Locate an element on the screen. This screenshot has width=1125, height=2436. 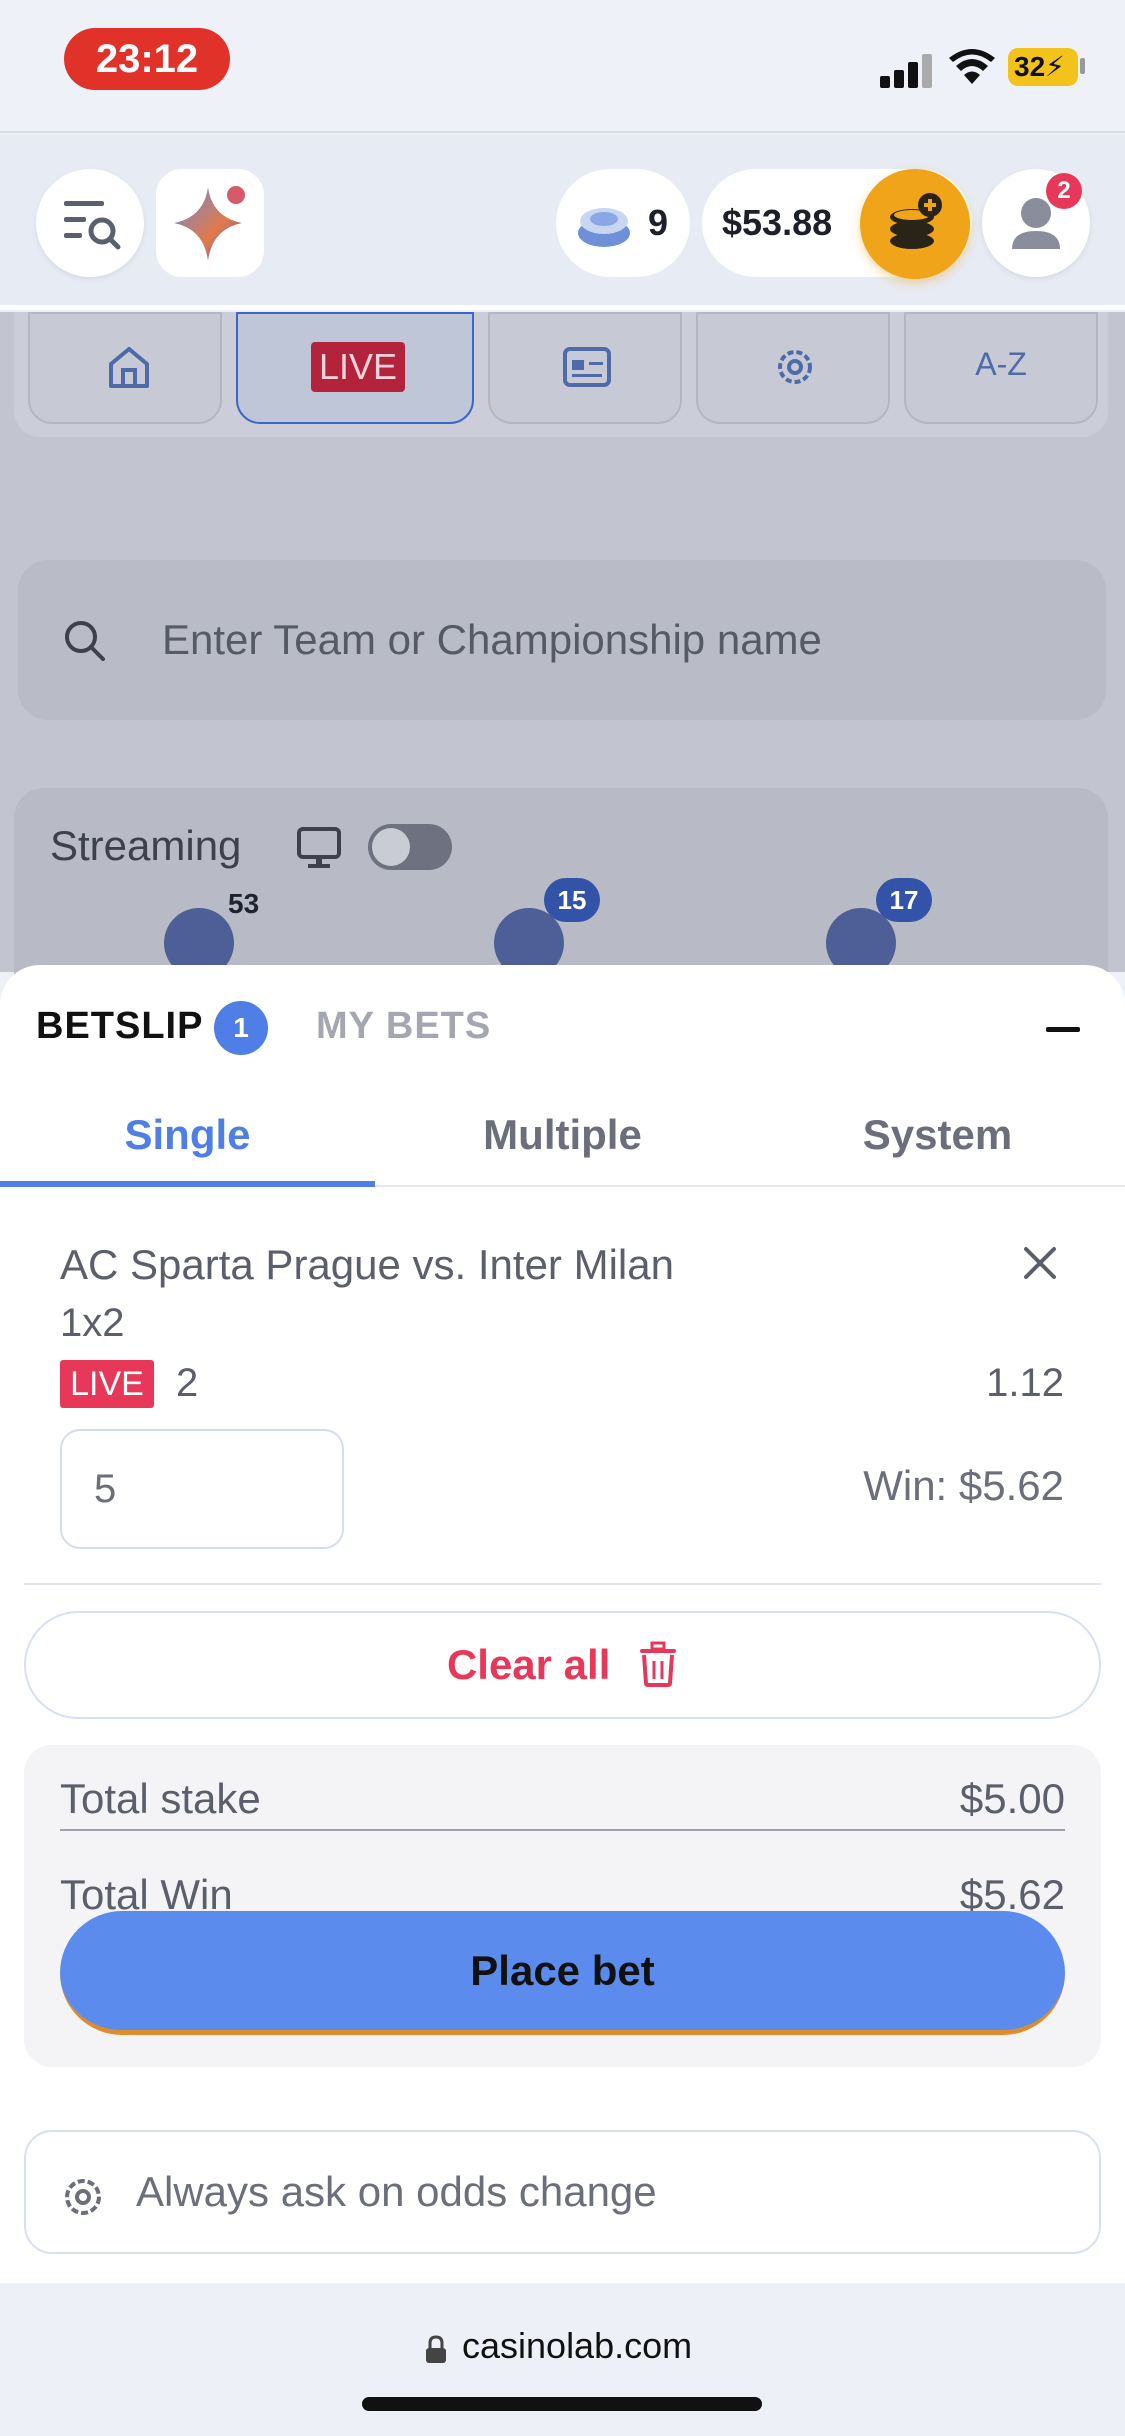
url-text: casinolab.com is located at coordinates (577, 2345).